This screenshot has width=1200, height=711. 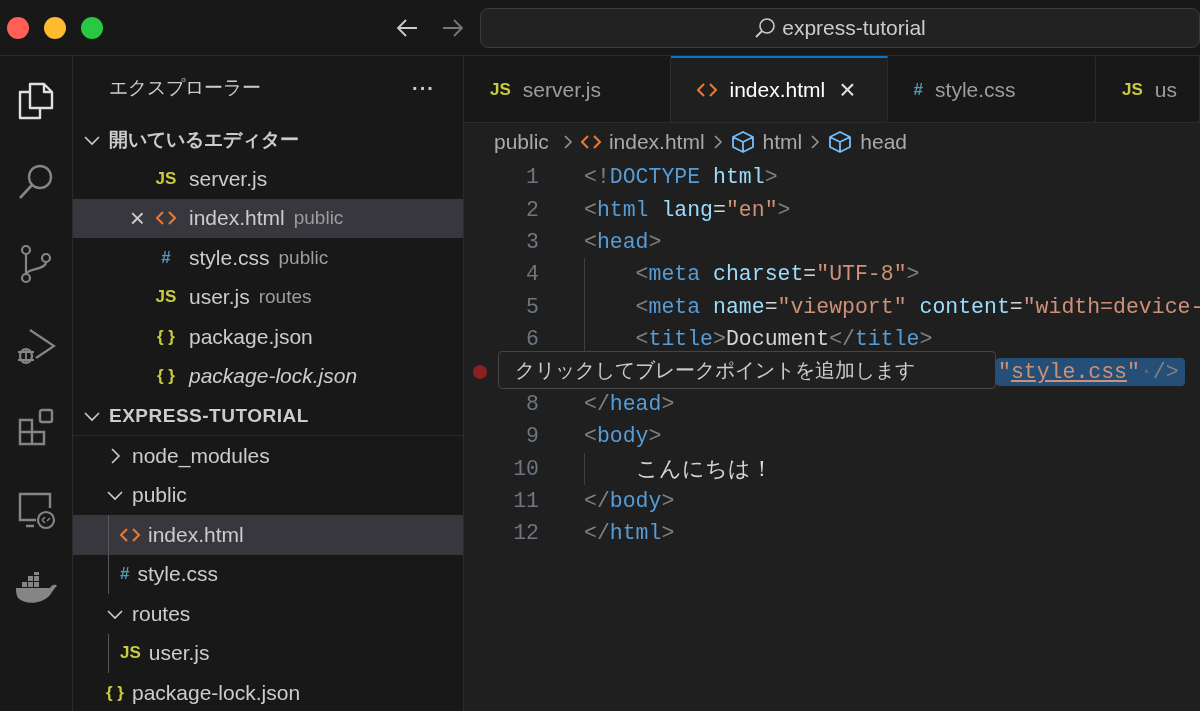 What do you see at coordinates (268, 653) in the screenshot?
I see `tree-item: JS user.js` at bounding box center [268, 653].